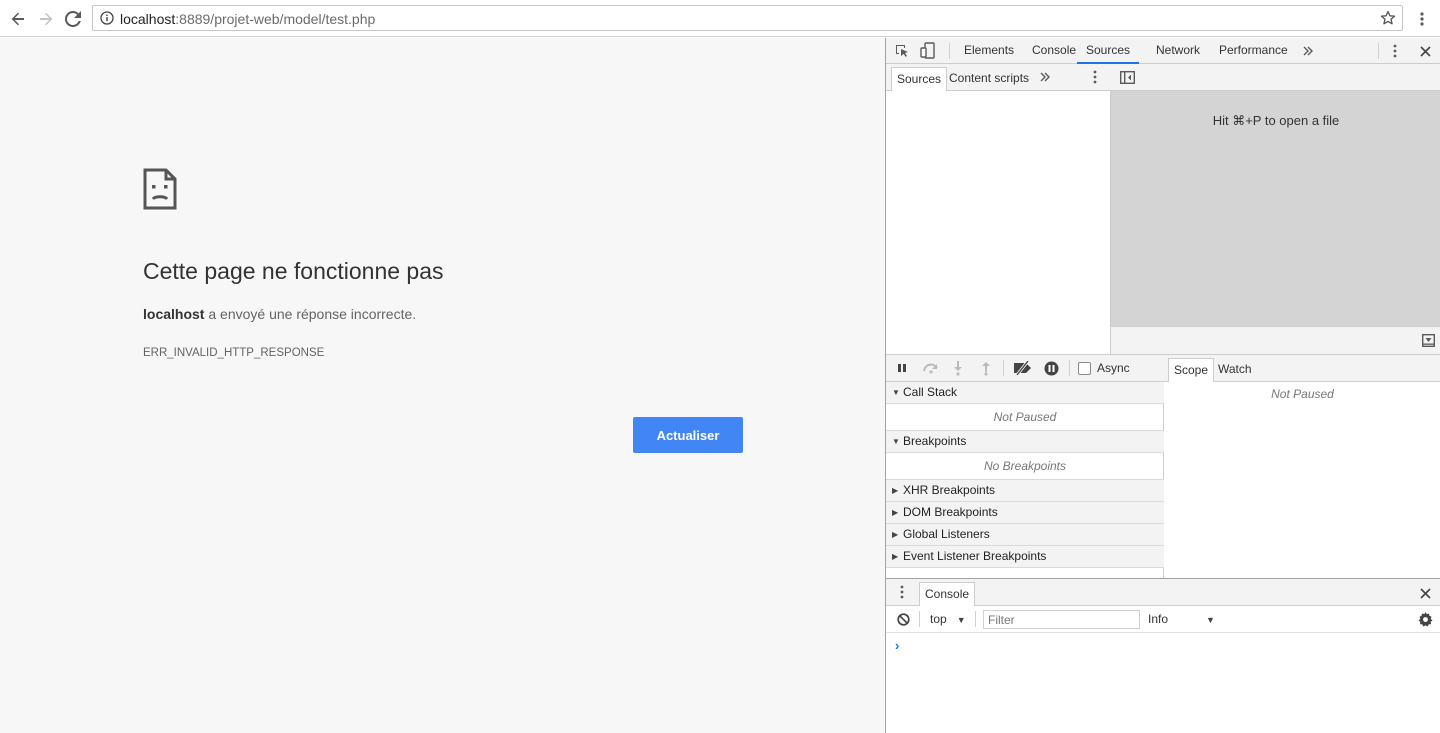 Image resolution: width=1440 pixels, height=733 pixels. What do you see at coordinates (1253, 51) in the screenshot?
I see `tab-performance: Performance` at bounding box center [1253, 51].